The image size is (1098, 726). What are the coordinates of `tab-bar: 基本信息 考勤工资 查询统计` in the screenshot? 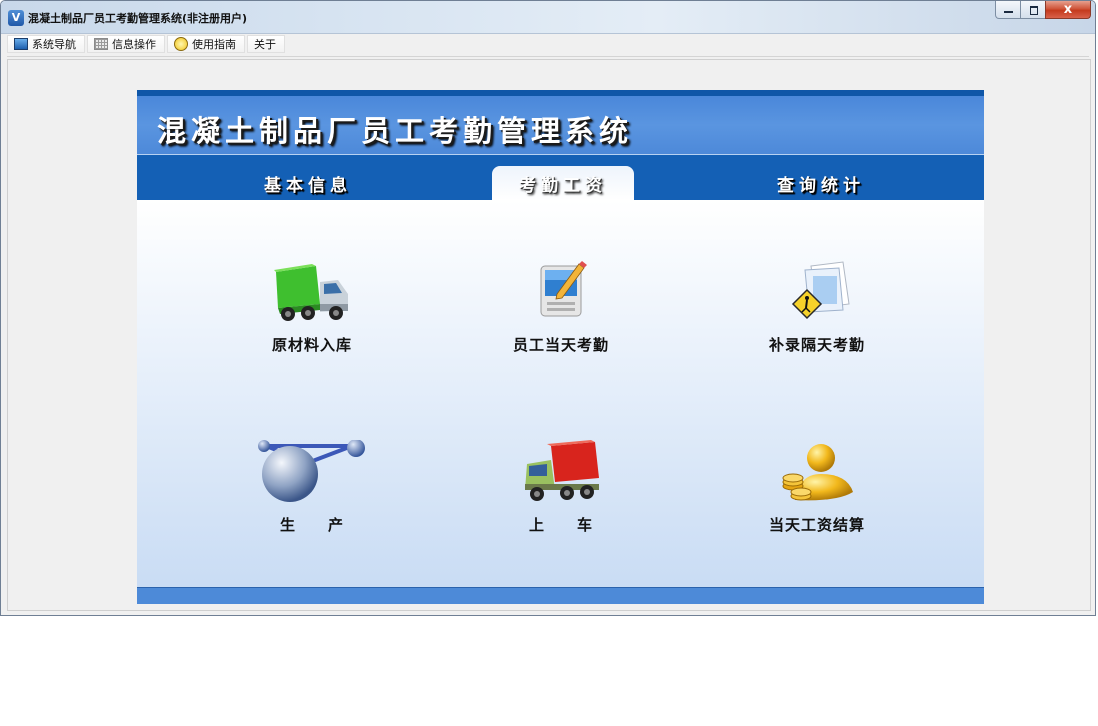 It's located at (560, 177).